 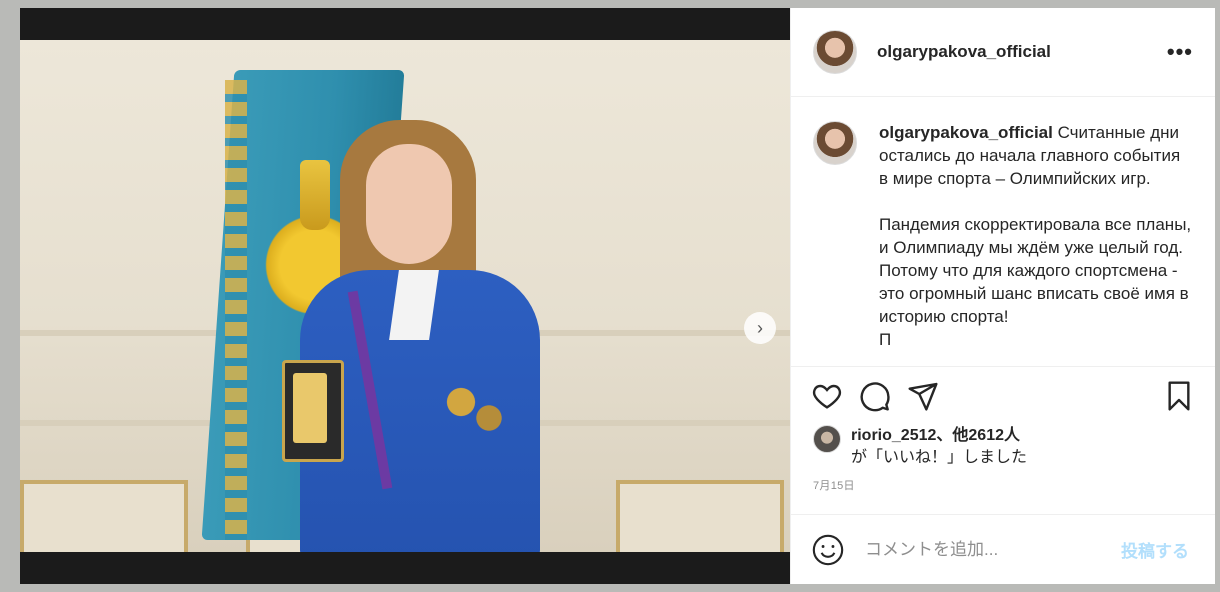 What do you see at coordinates (964, 52) in the screenshot?
I see `post-username: olgarypakova_official` at bounding box center [964, 52].